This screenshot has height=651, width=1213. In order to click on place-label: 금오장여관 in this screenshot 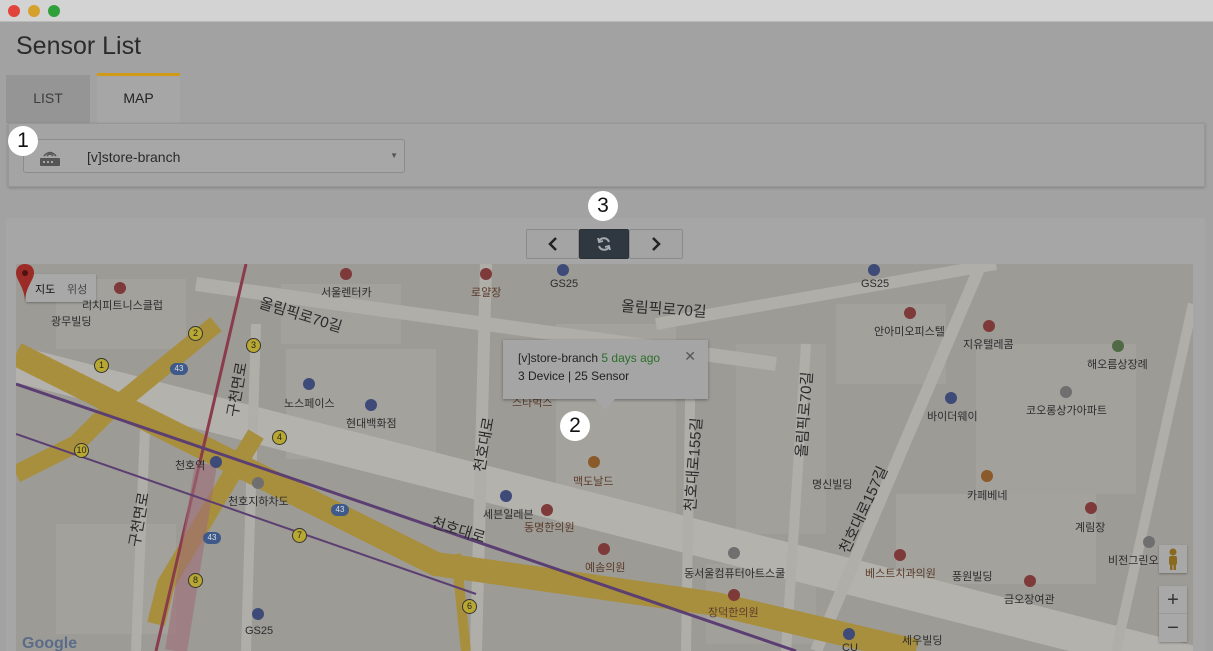, I will do `click(1029, 600)`.